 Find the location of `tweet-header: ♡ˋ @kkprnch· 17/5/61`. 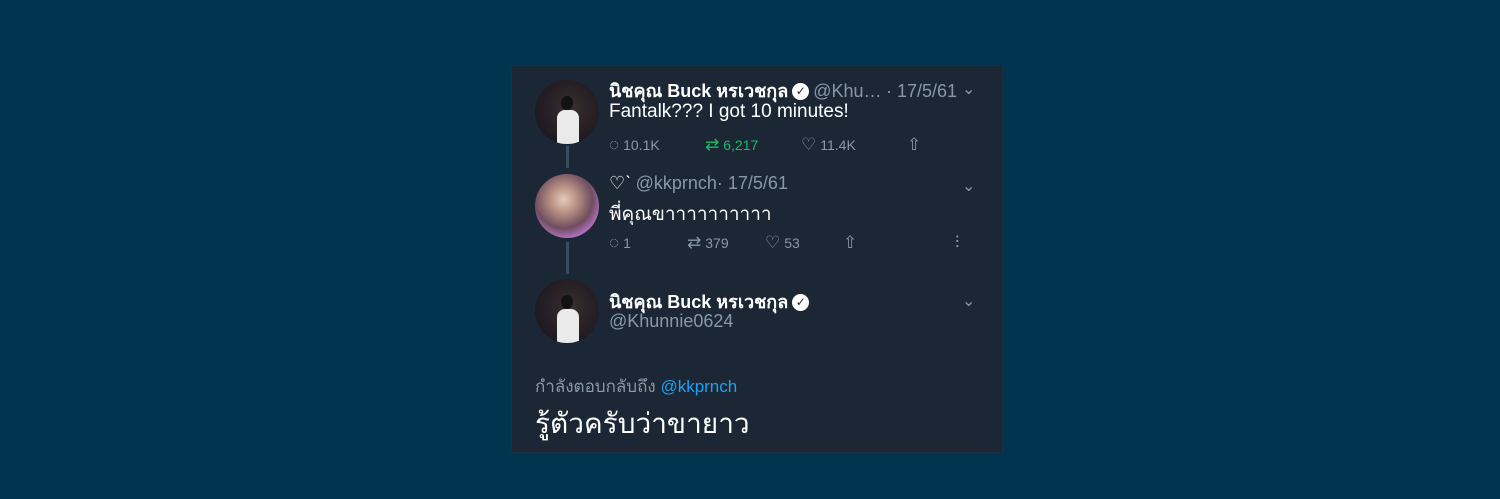

tweet-header: ♡ˋ @kkprnch· 17/5/61 is located at coordinates (698, 183).